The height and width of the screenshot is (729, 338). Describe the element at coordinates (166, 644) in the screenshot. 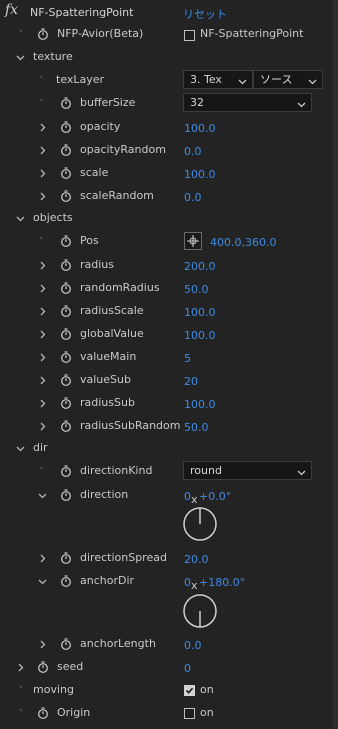

I see `property-anchorlength: anchorLength 0.0` at that location.